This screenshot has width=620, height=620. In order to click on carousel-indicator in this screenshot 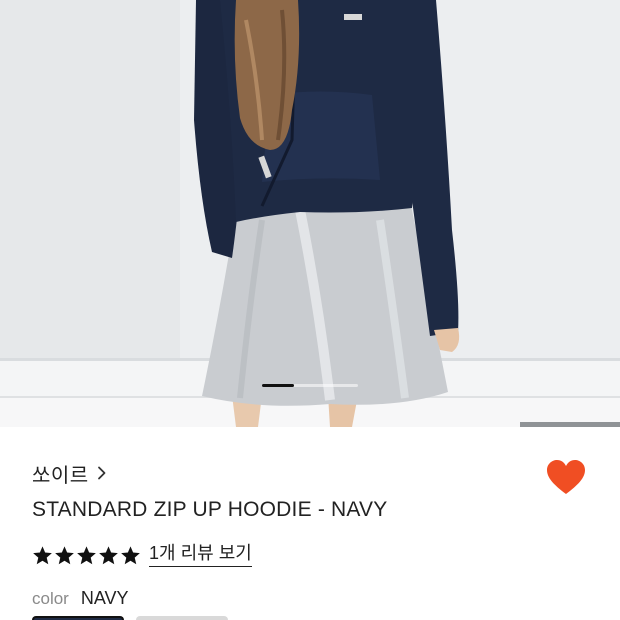, I will do `click(310, 385)`.